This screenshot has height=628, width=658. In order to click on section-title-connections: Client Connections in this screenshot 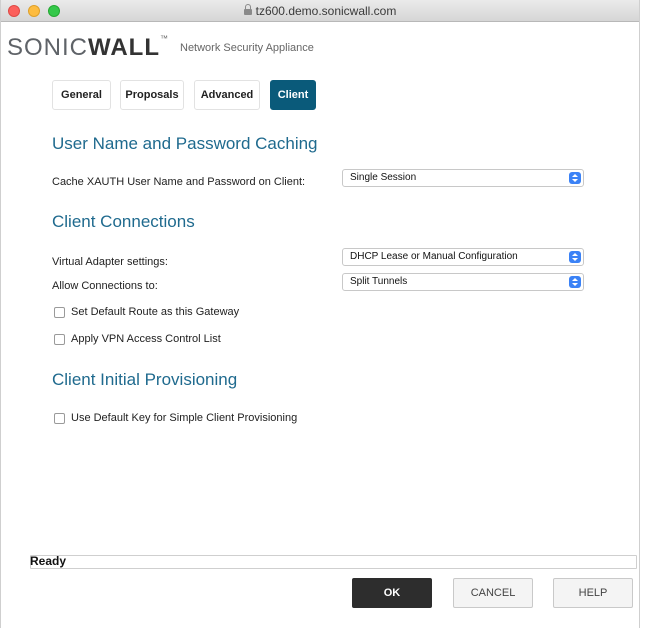, I will do `click(123, 221)`.